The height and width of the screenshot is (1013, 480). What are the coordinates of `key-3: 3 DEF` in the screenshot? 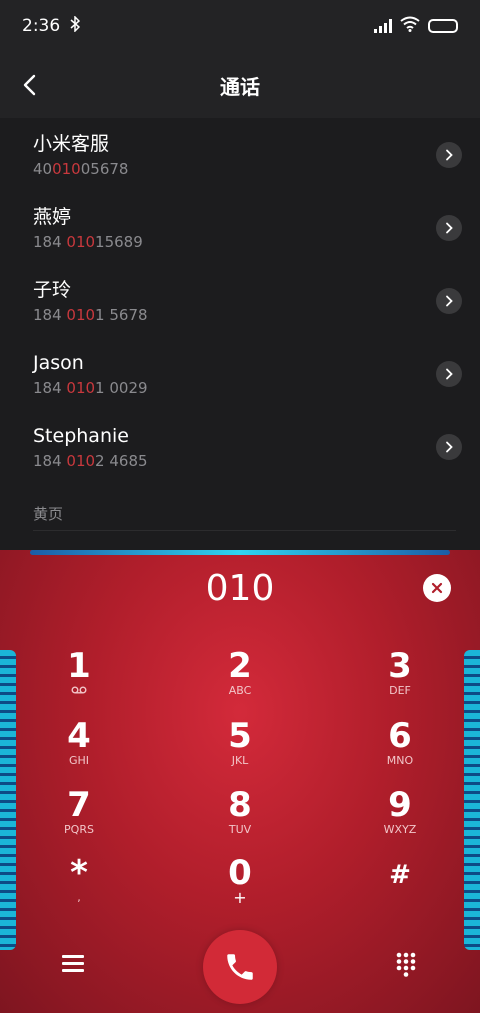 It's located at (400, 680).